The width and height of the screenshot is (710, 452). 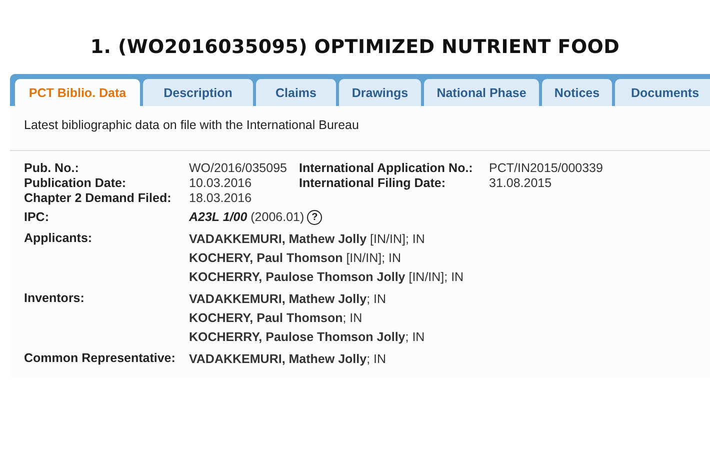 What do you see at coordinates (77, 92) in the screenshot?
I see `tab: PCT Biblio. Data` at bounding box center [77, 92].